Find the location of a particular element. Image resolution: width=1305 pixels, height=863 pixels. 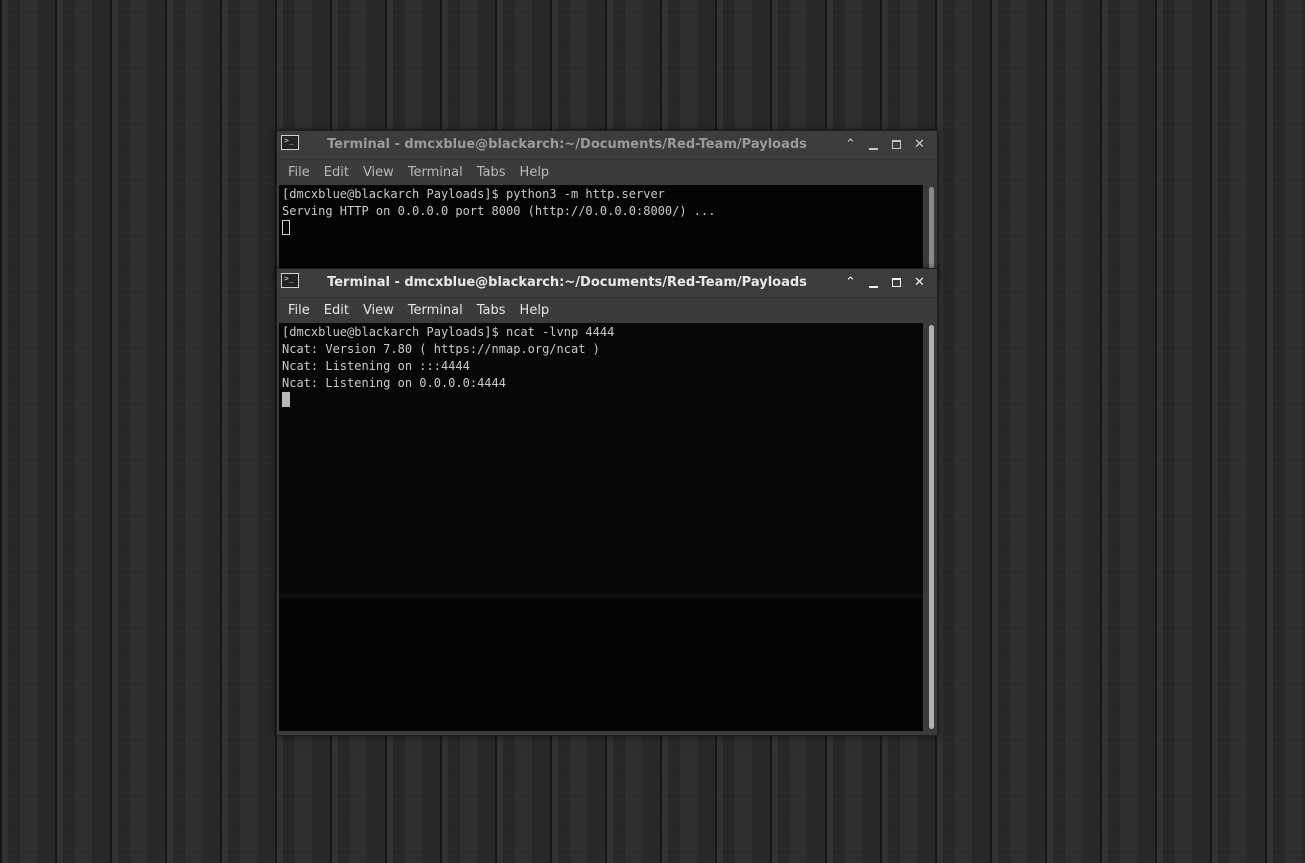

terminal-line: Ncat: Listening on 0.0.0.0:4444 is located at coordinates (394, 383).